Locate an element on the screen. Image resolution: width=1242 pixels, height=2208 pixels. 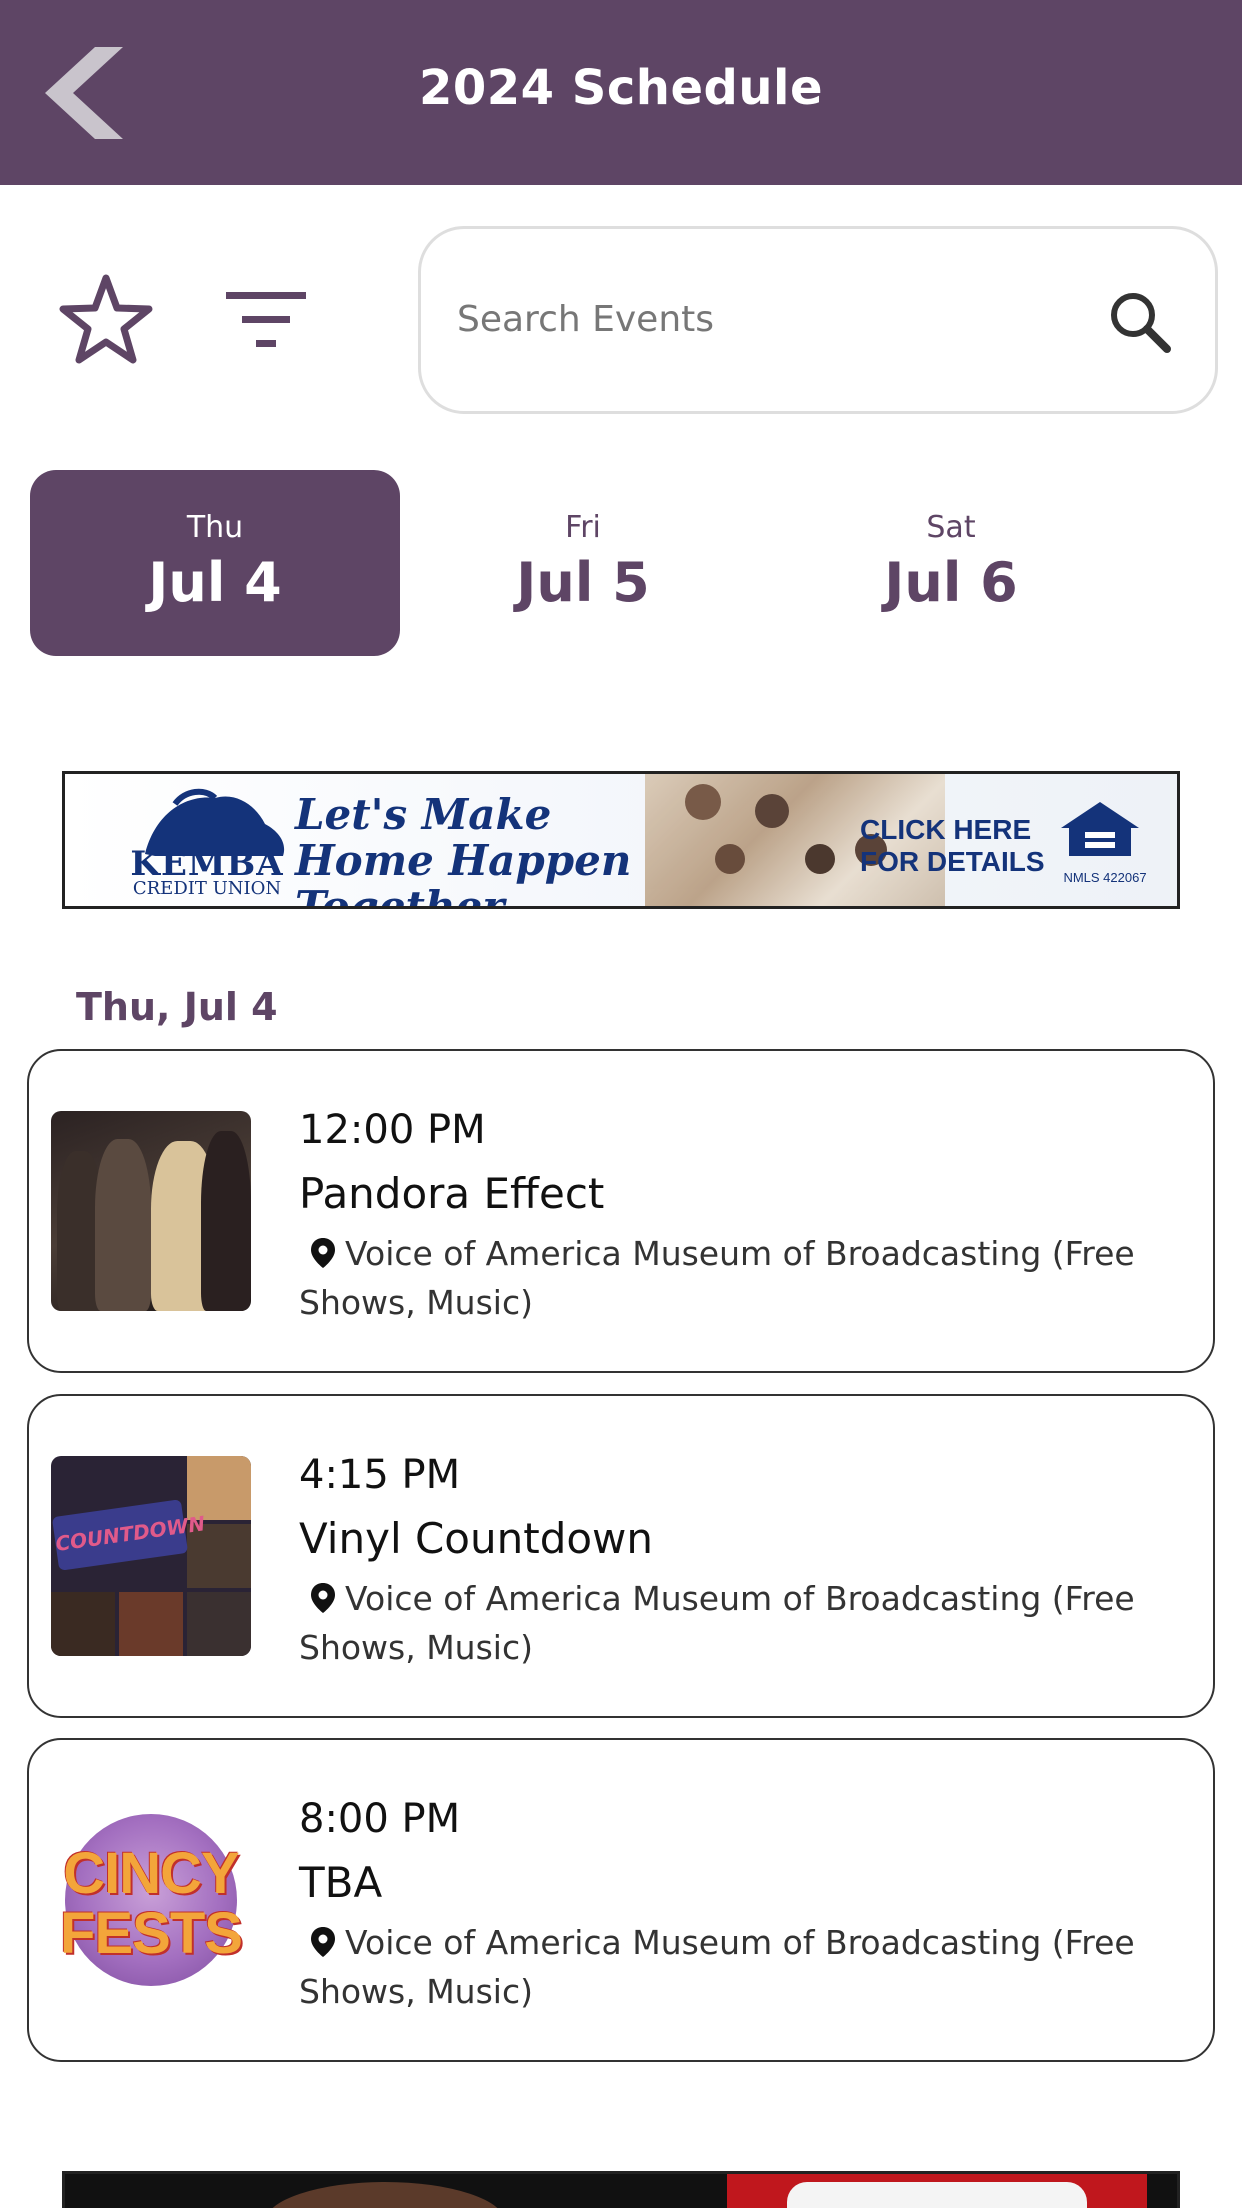
ad-cta: CLICK HERE FOR DETAILS is located at coordinates (952, 845).